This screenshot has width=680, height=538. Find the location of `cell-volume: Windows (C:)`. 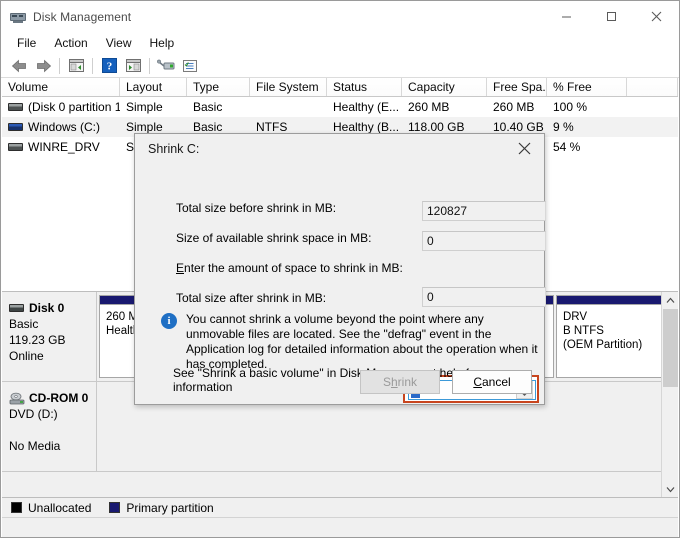

cell-volume: Windows (C:) is located at coordinates (61, 127).